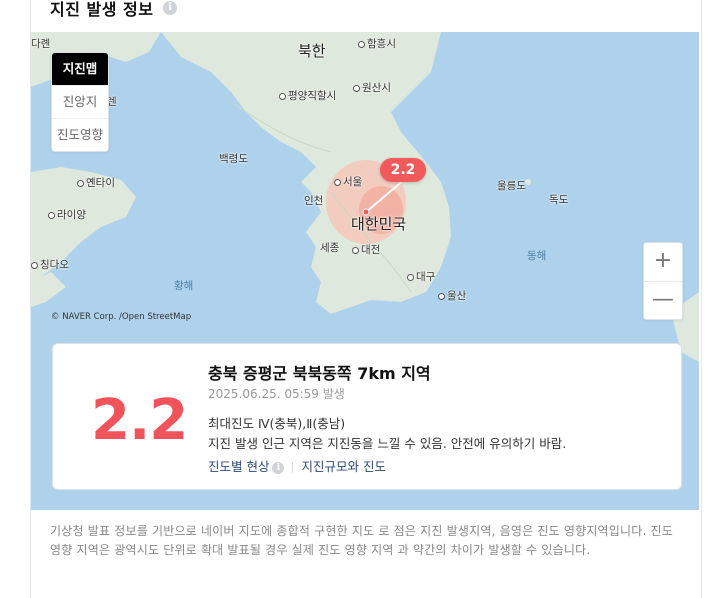 The width and height of the screenshot is (712, 598). Describe the element at coordinates (297, 465) in the screenshot. I see `card-links: 진도별 현상 i 지진규모와 진도` at that location.